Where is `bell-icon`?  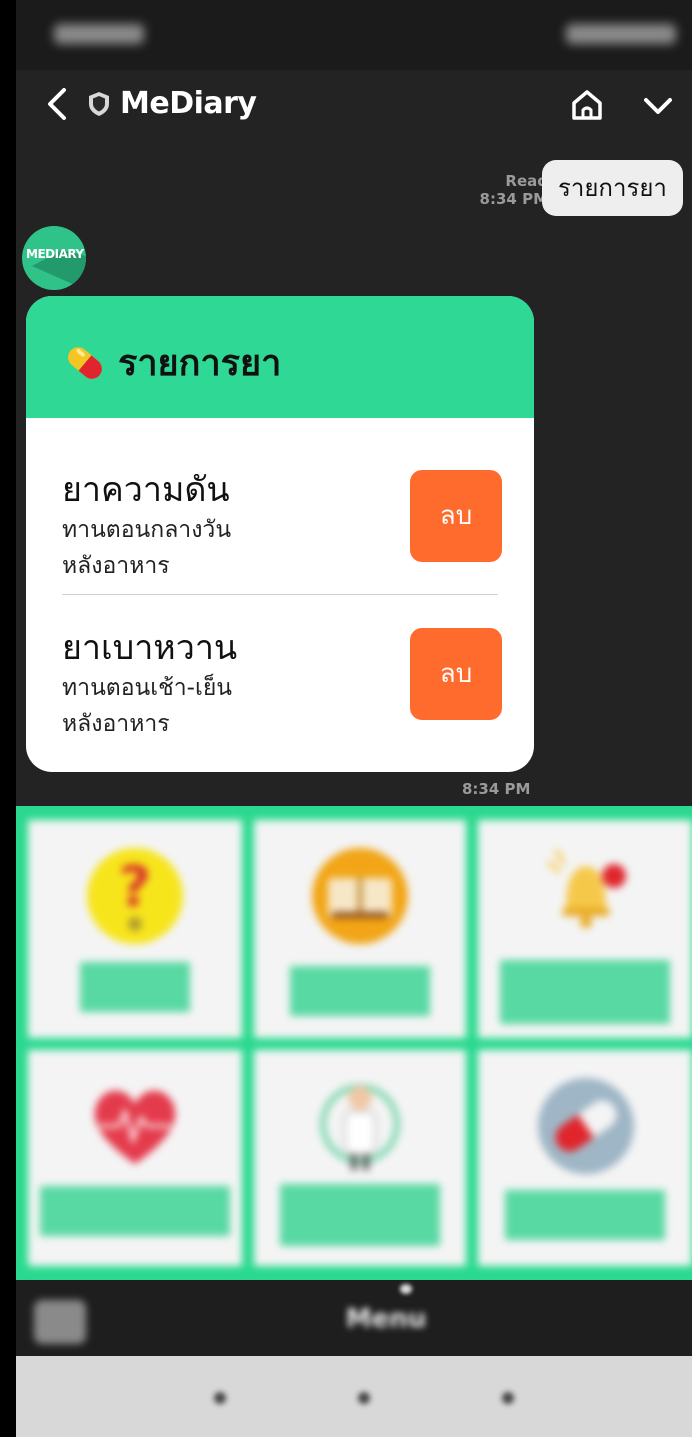
bell-icon is located at coordinates (586, 888).